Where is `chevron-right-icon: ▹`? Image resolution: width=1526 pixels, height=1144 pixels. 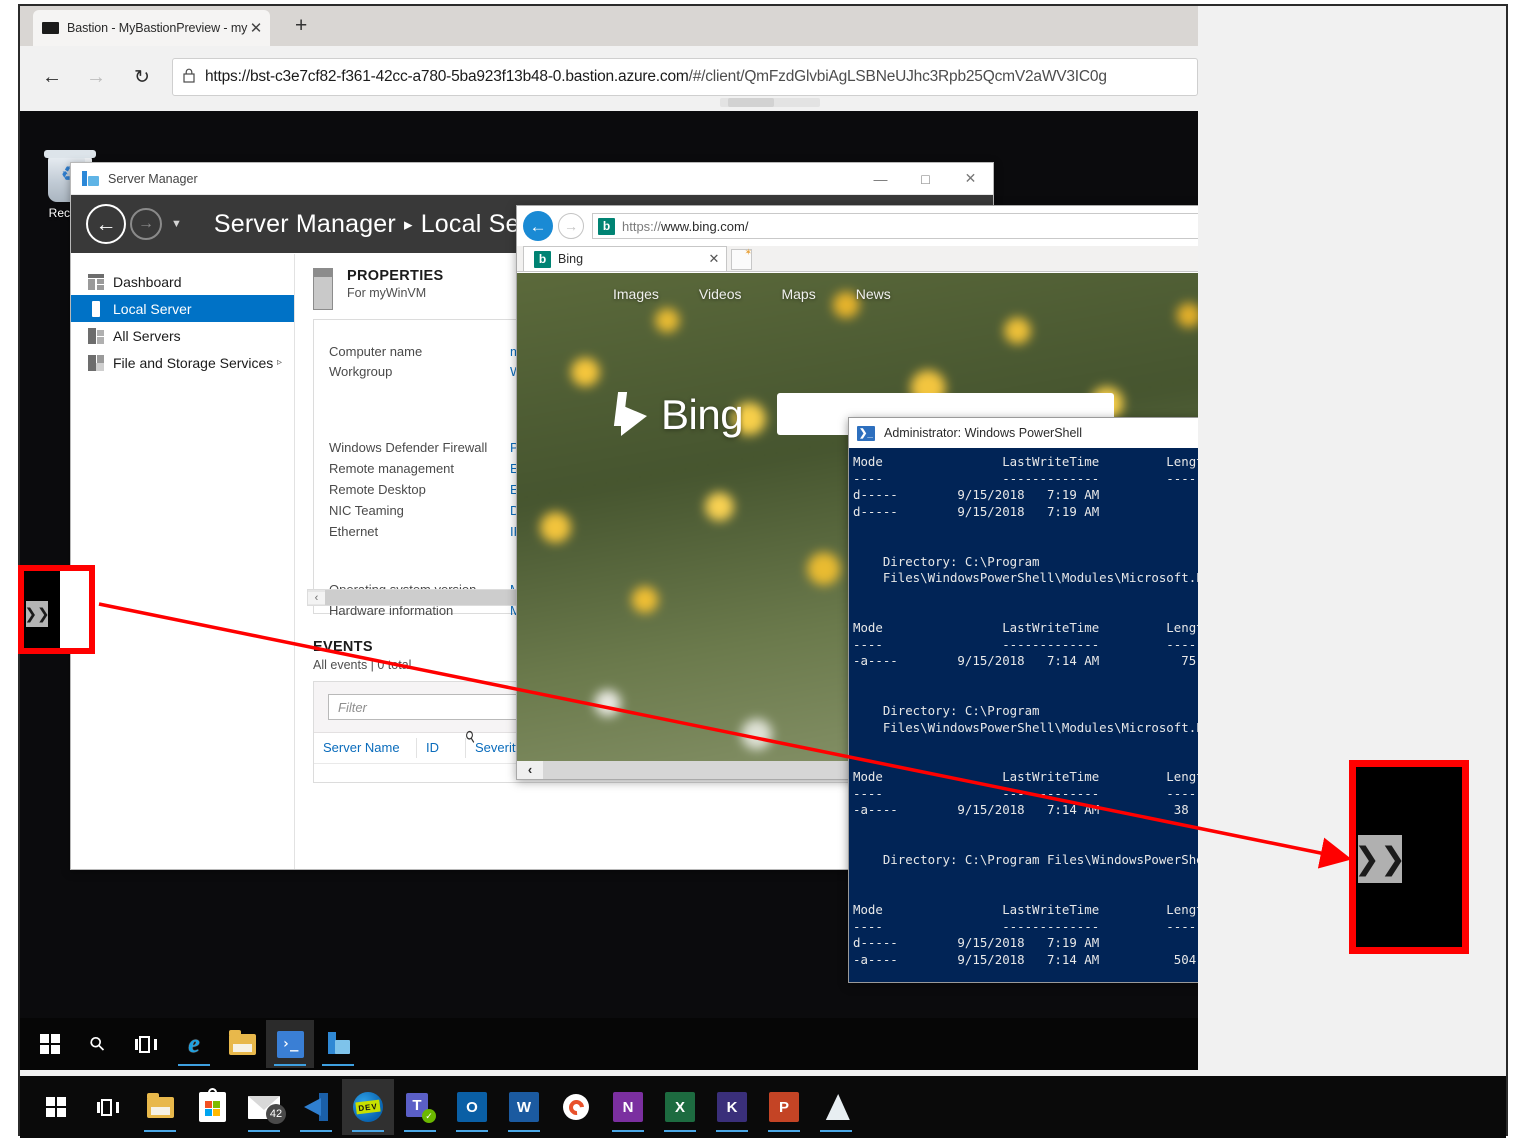
chevron-right-icon: ▹ is located at coordinates (279, 362).